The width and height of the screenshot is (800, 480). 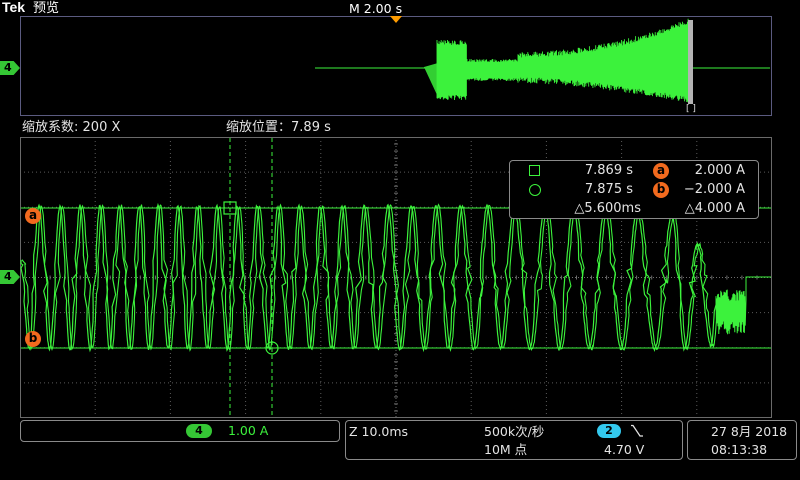 What do you see at coordinates (101, 127) in the screenshot?
I see `zoom-factor-value: 200 X` at bounding box center [101, 127].